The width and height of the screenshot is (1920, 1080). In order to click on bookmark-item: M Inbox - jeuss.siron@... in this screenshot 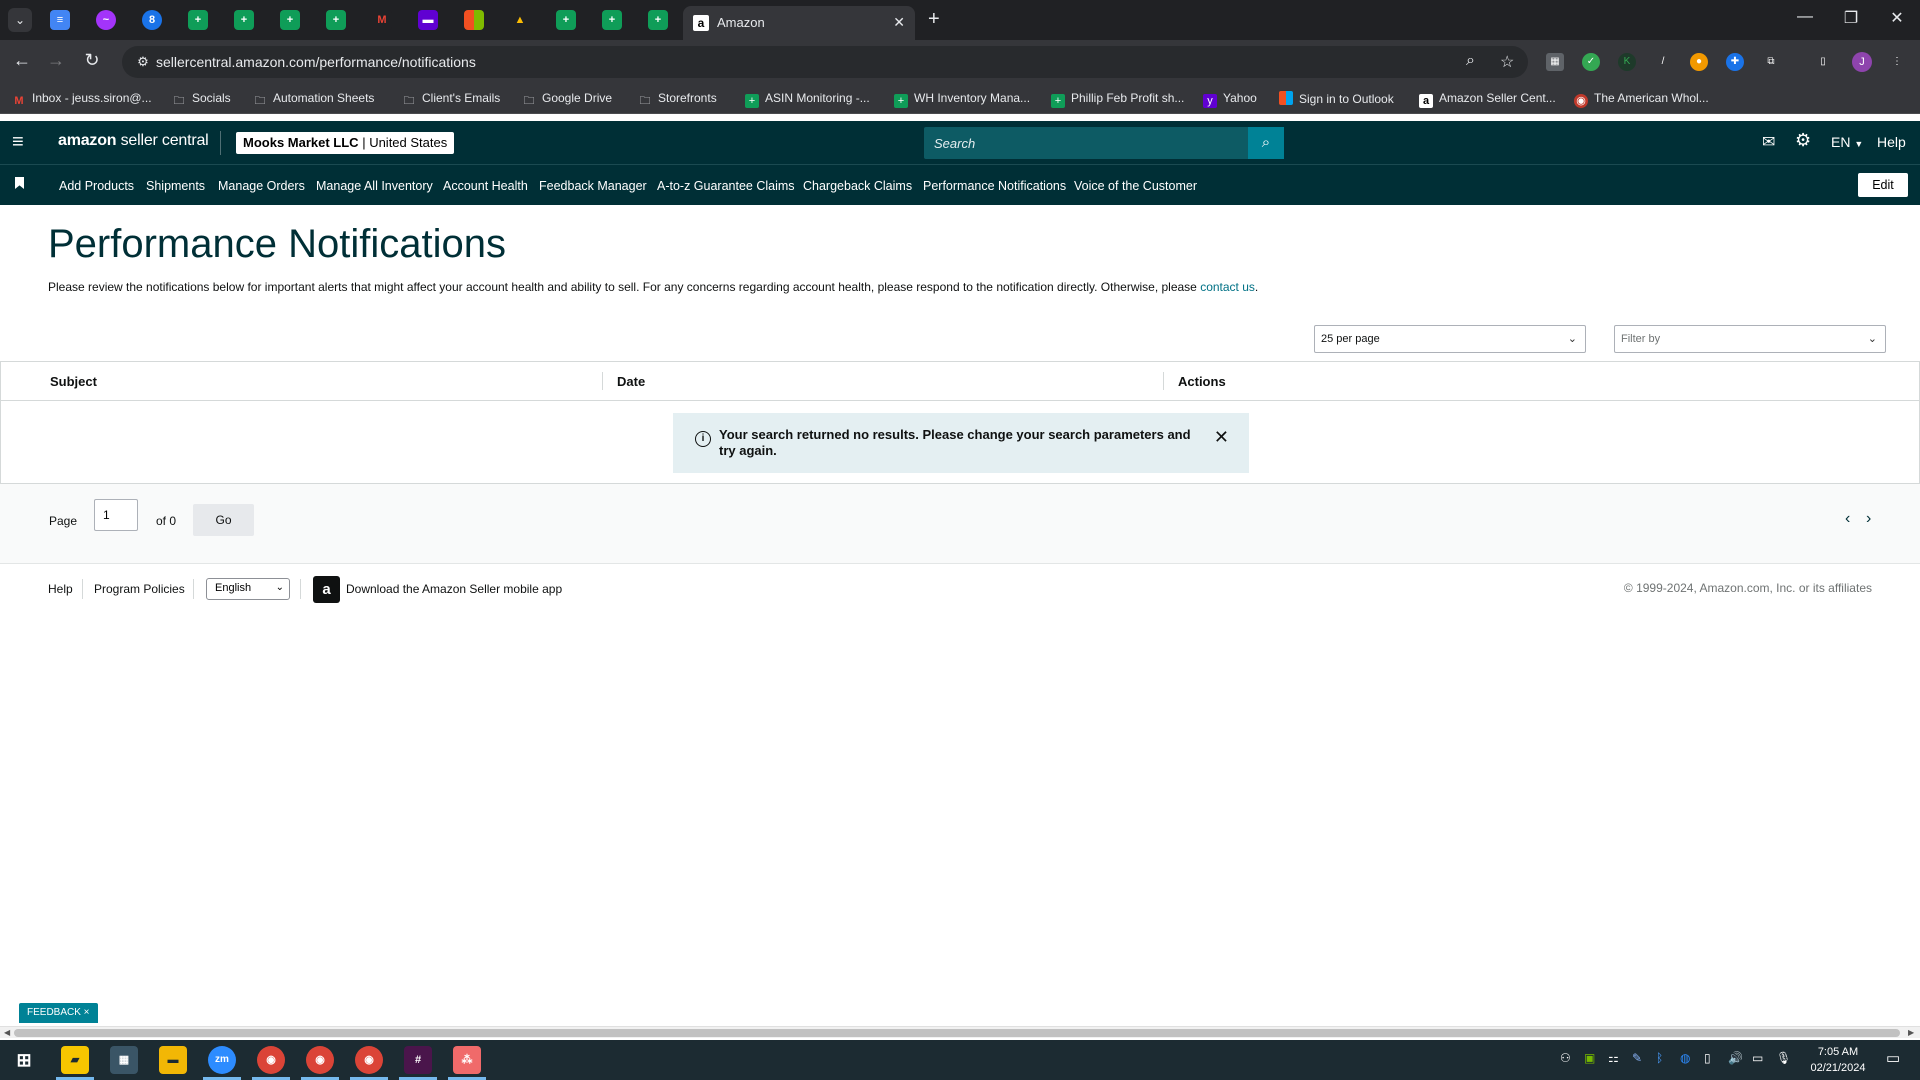, I will do `click(81, 99)`.